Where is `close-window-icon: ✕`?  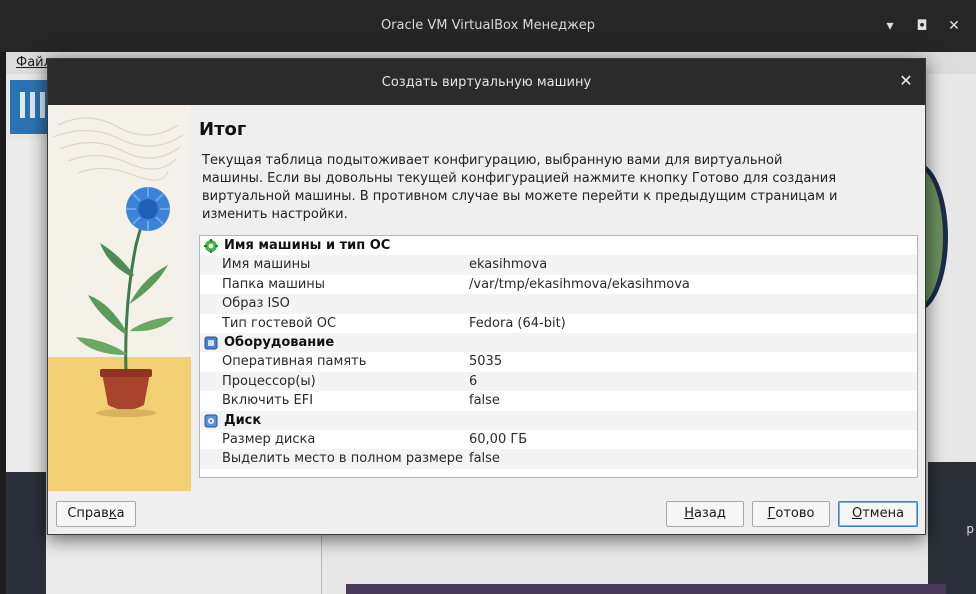 close-window-icon: ✕ is located at coordinates (954, 26).